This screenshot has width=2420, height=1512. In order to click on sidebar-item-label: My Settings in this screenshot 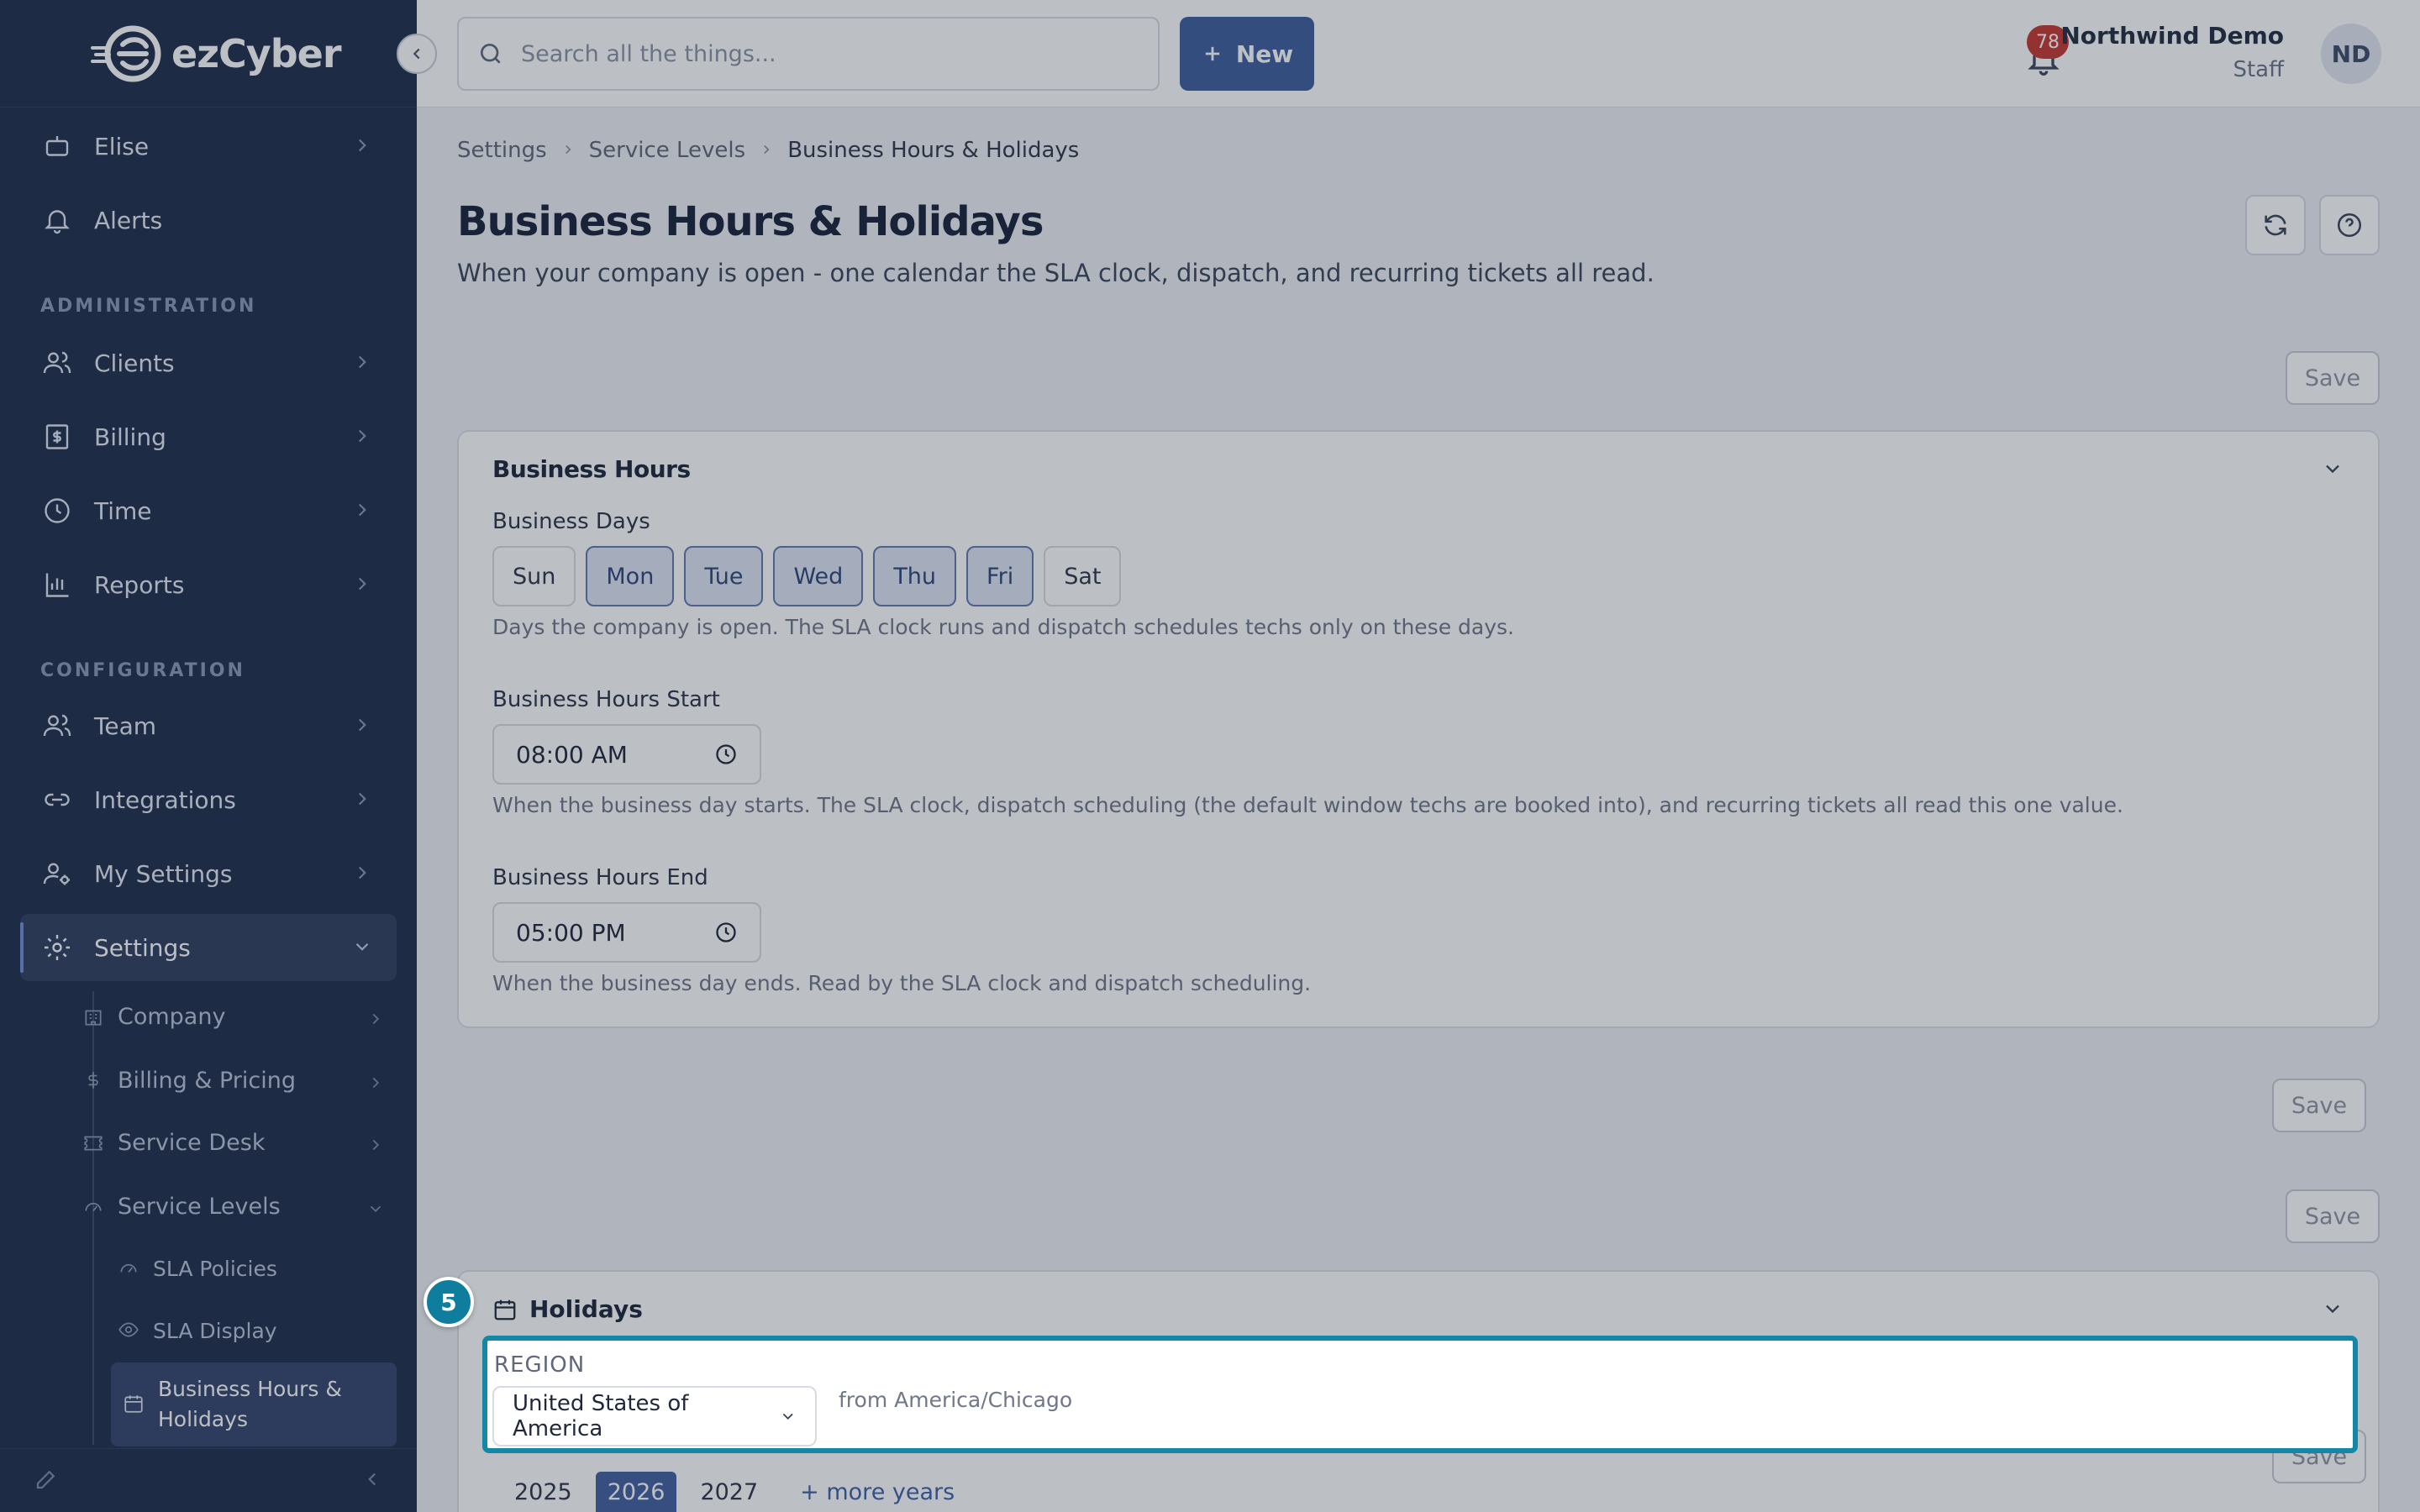, I will do `click(163, 873)`.